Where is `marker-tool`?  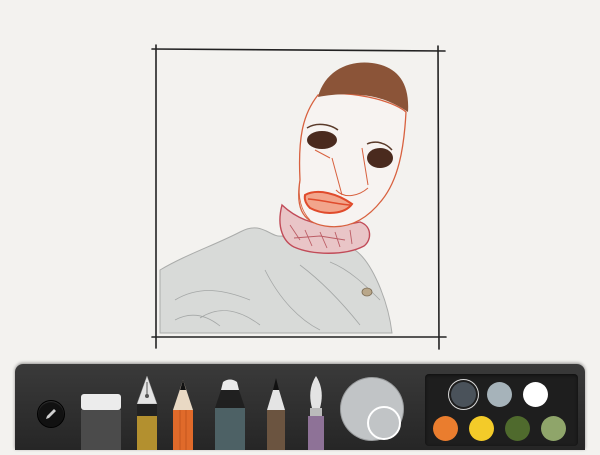
marker-tool is located at coordinates (230, 414).